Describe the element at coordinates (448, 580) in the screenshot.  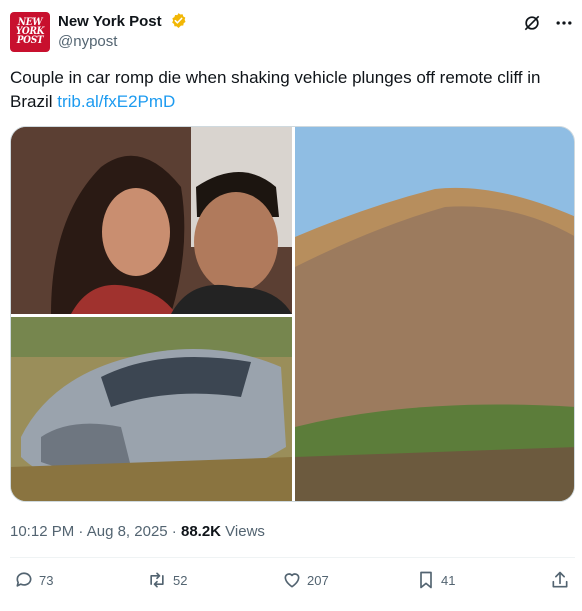
I see `bookmark-count: 41` at that location.